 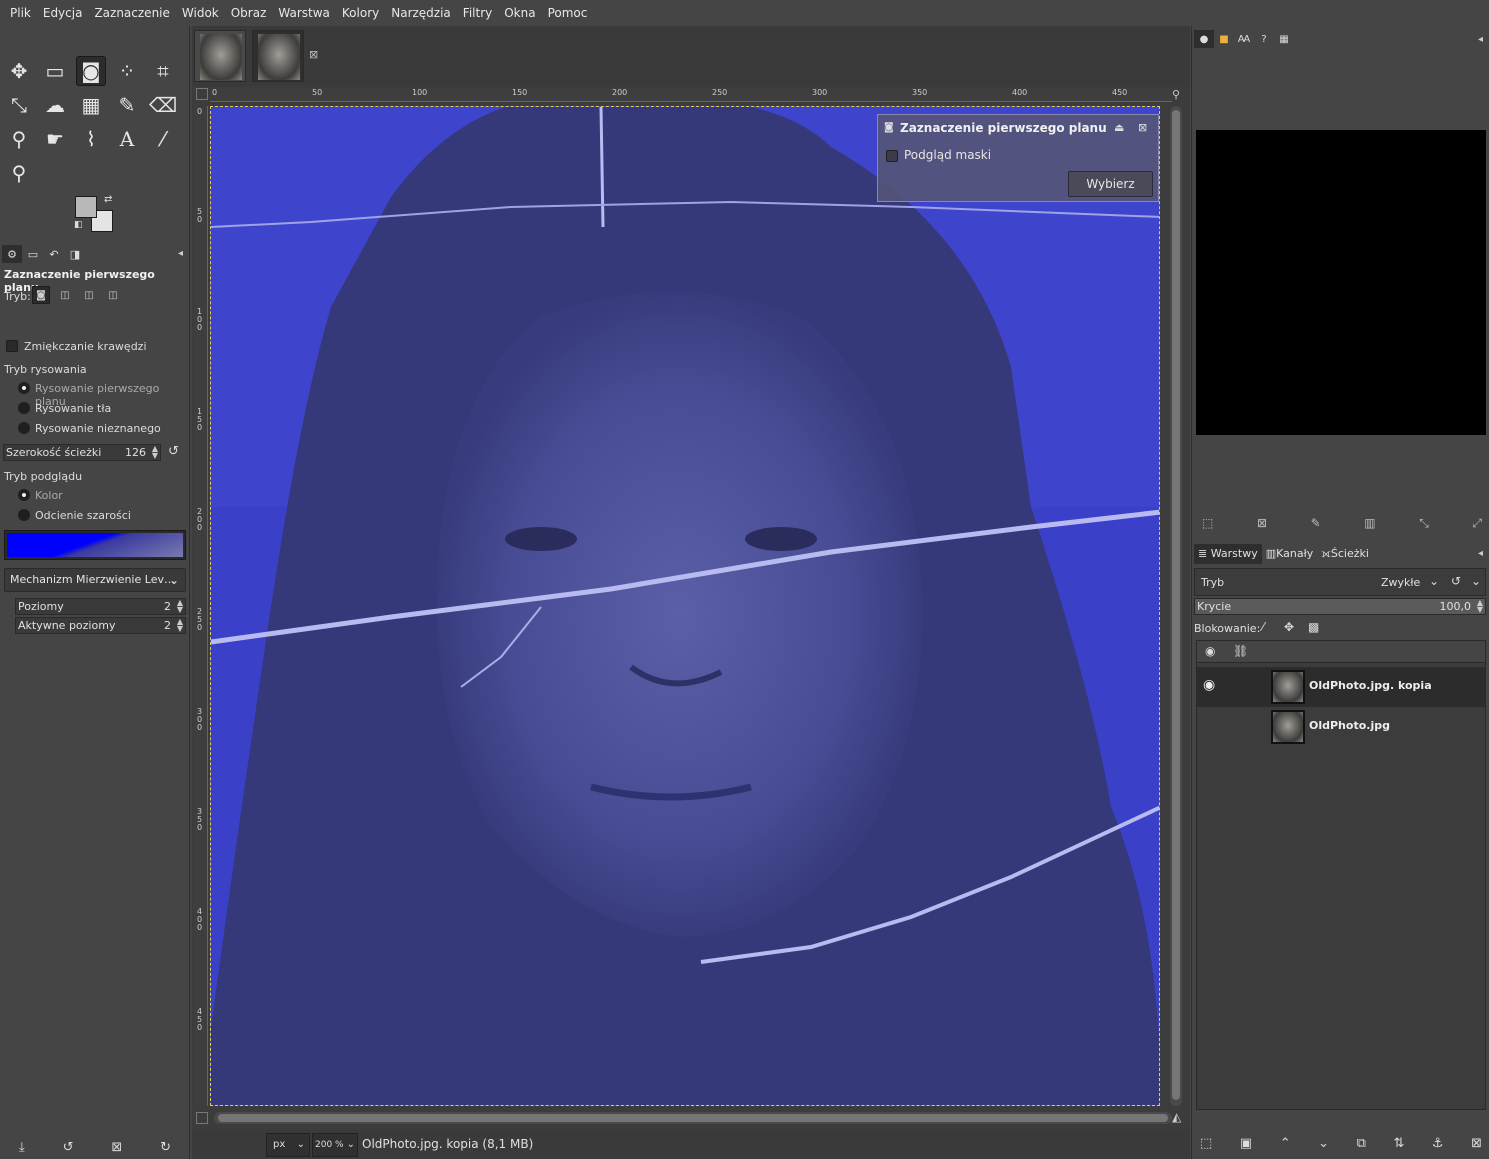 I want to click on transform-tool-icon: ⤡, so click(x=19, y=105).